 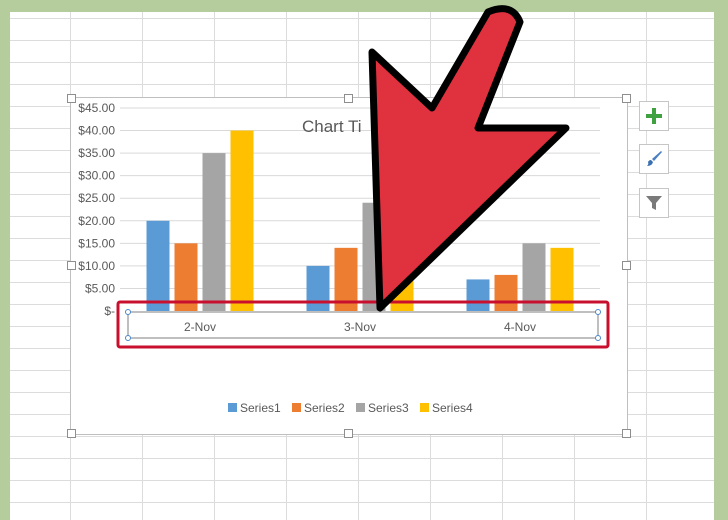 What do you see at coordinates (260, 408) in the screenshot?
I see `legend-entry: Series1` at bounding box center [260, 408].